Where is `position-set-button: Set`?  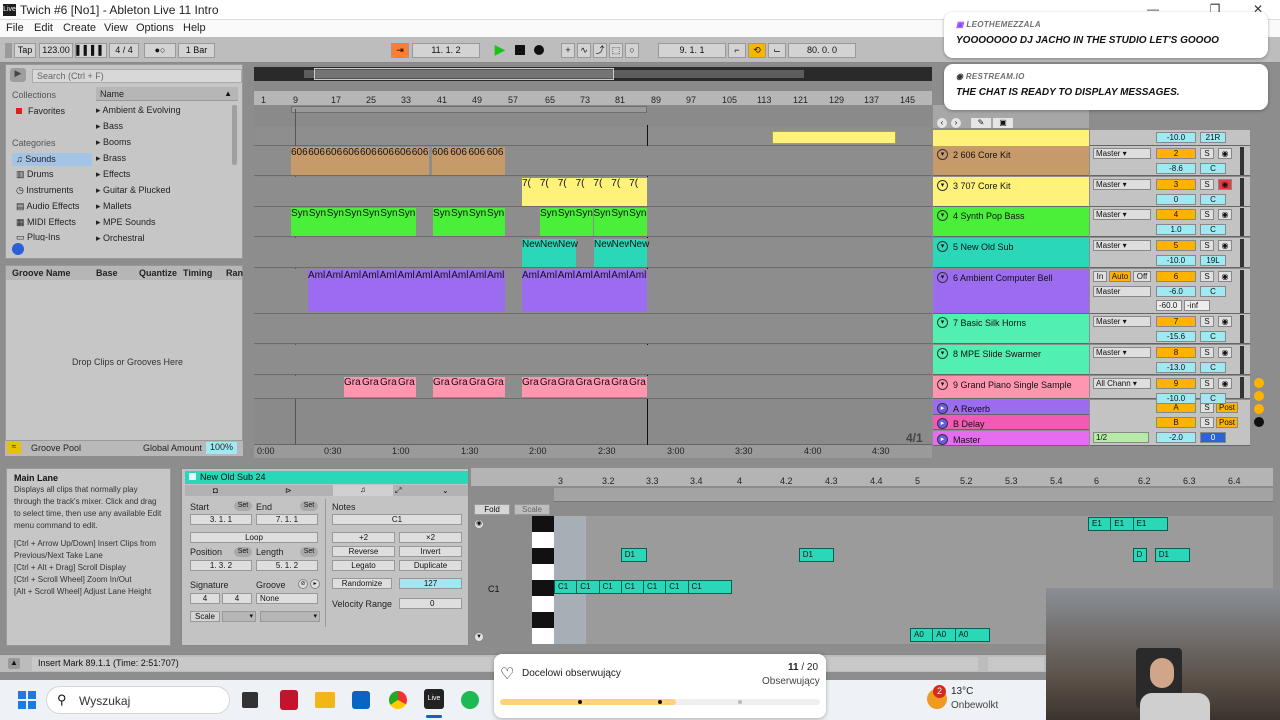
position-set-button: Set is located at coordinates (243, 552).